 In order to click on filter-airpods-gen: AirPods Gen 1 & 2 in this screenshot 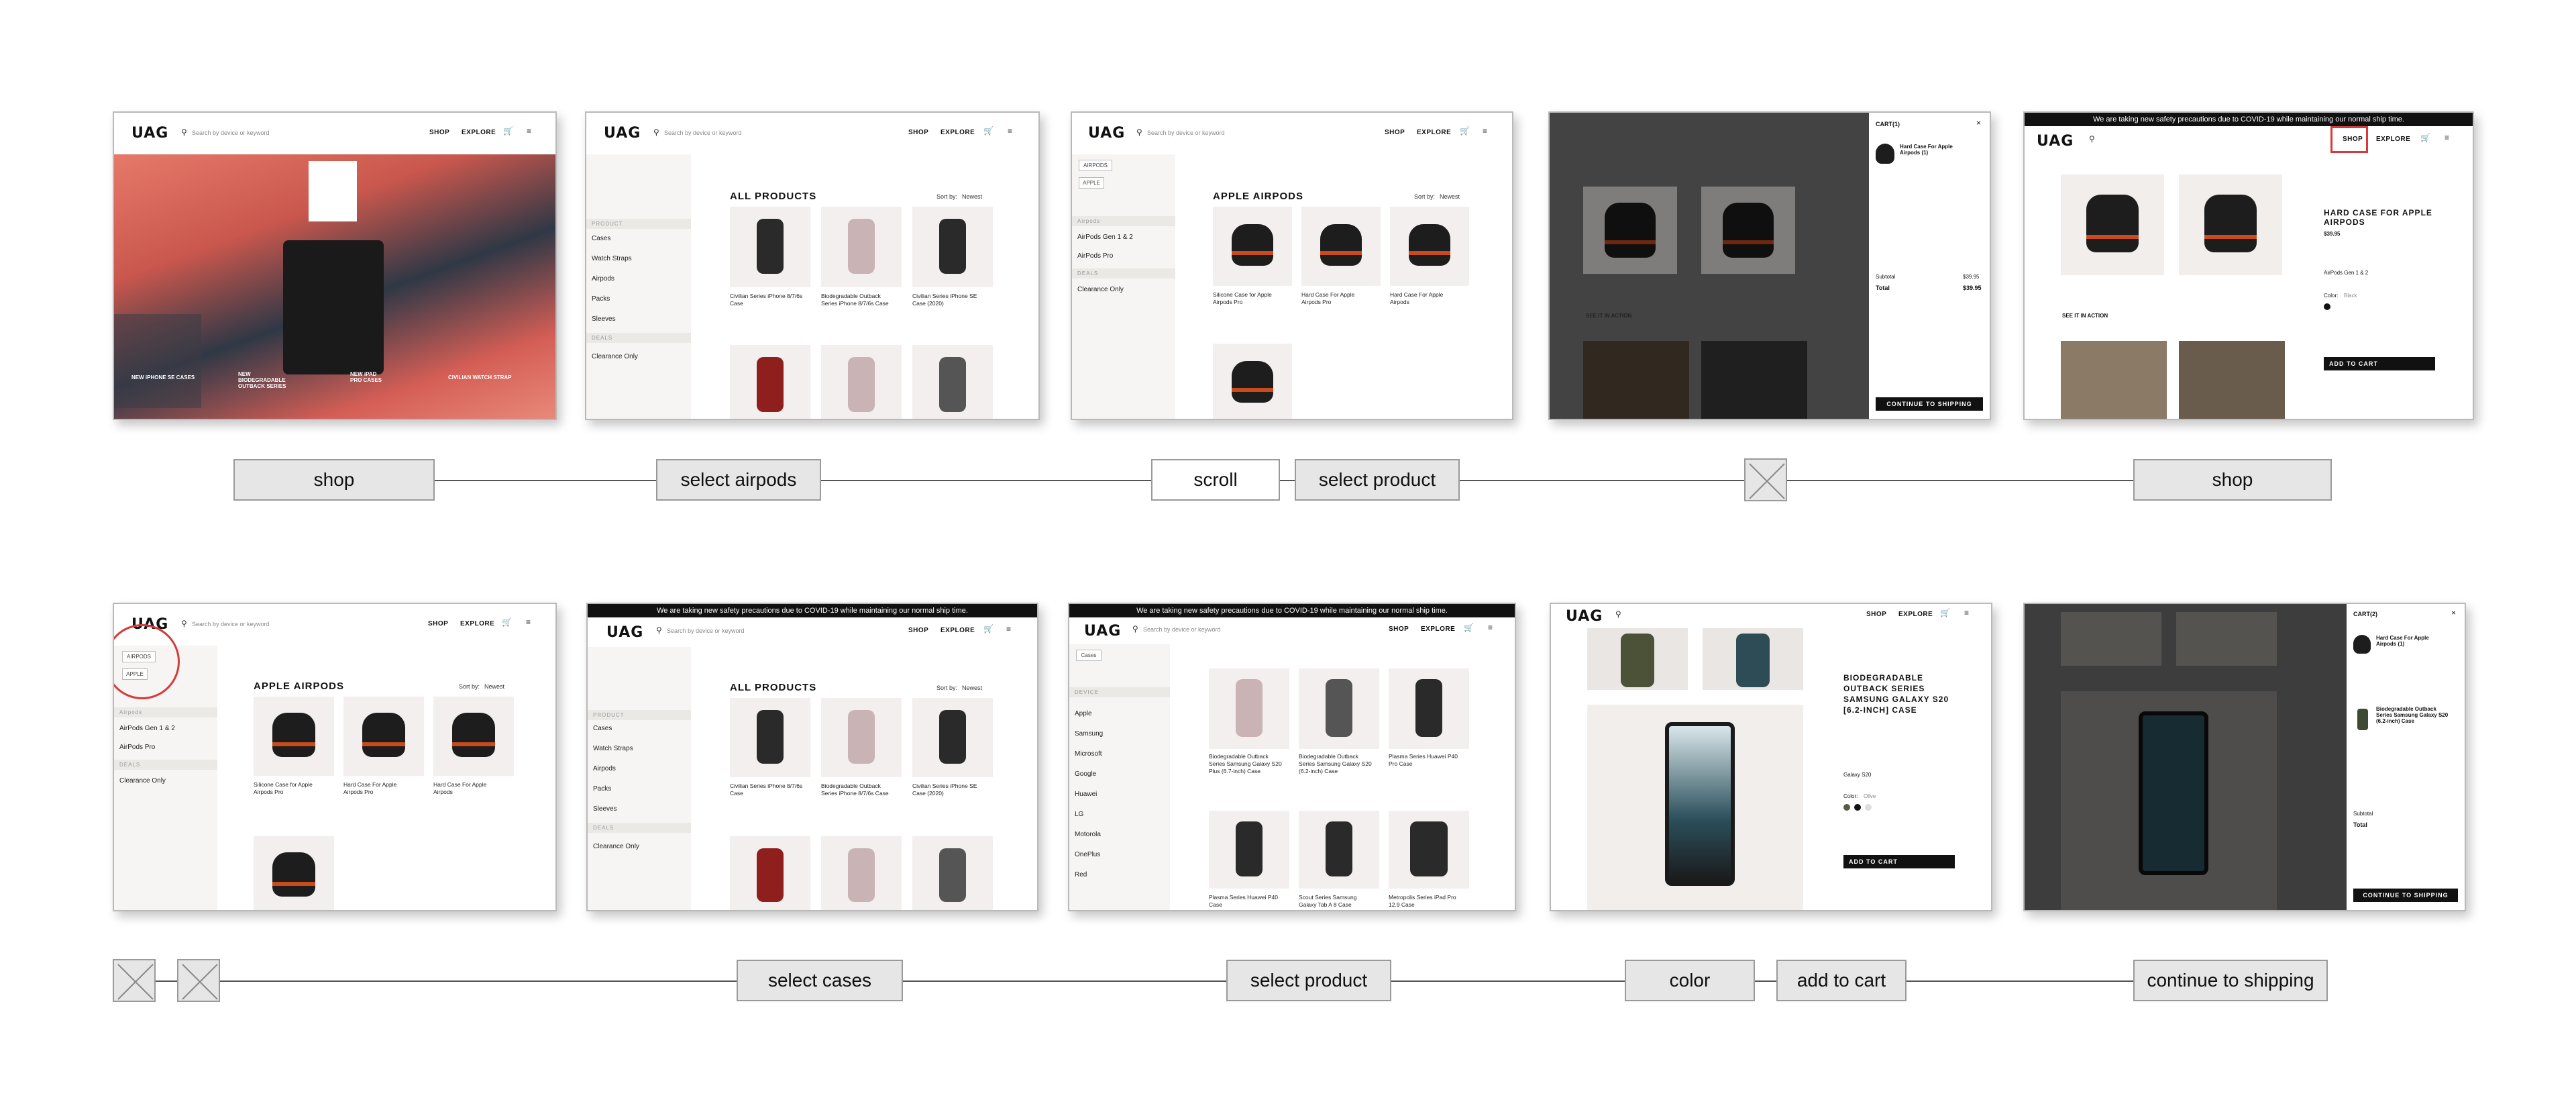, I will do `click(1105, 238)`.